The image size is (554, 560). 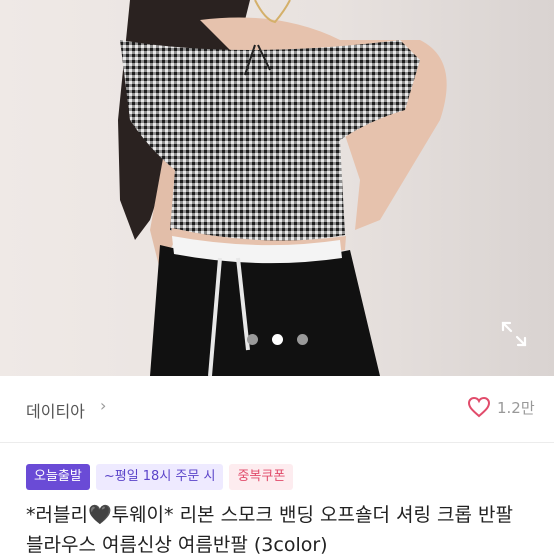 What do you see at coordinates (103, 405) in the screenshot?
I see `chevron-right-icon: ›` at bounding box center [103, 405].